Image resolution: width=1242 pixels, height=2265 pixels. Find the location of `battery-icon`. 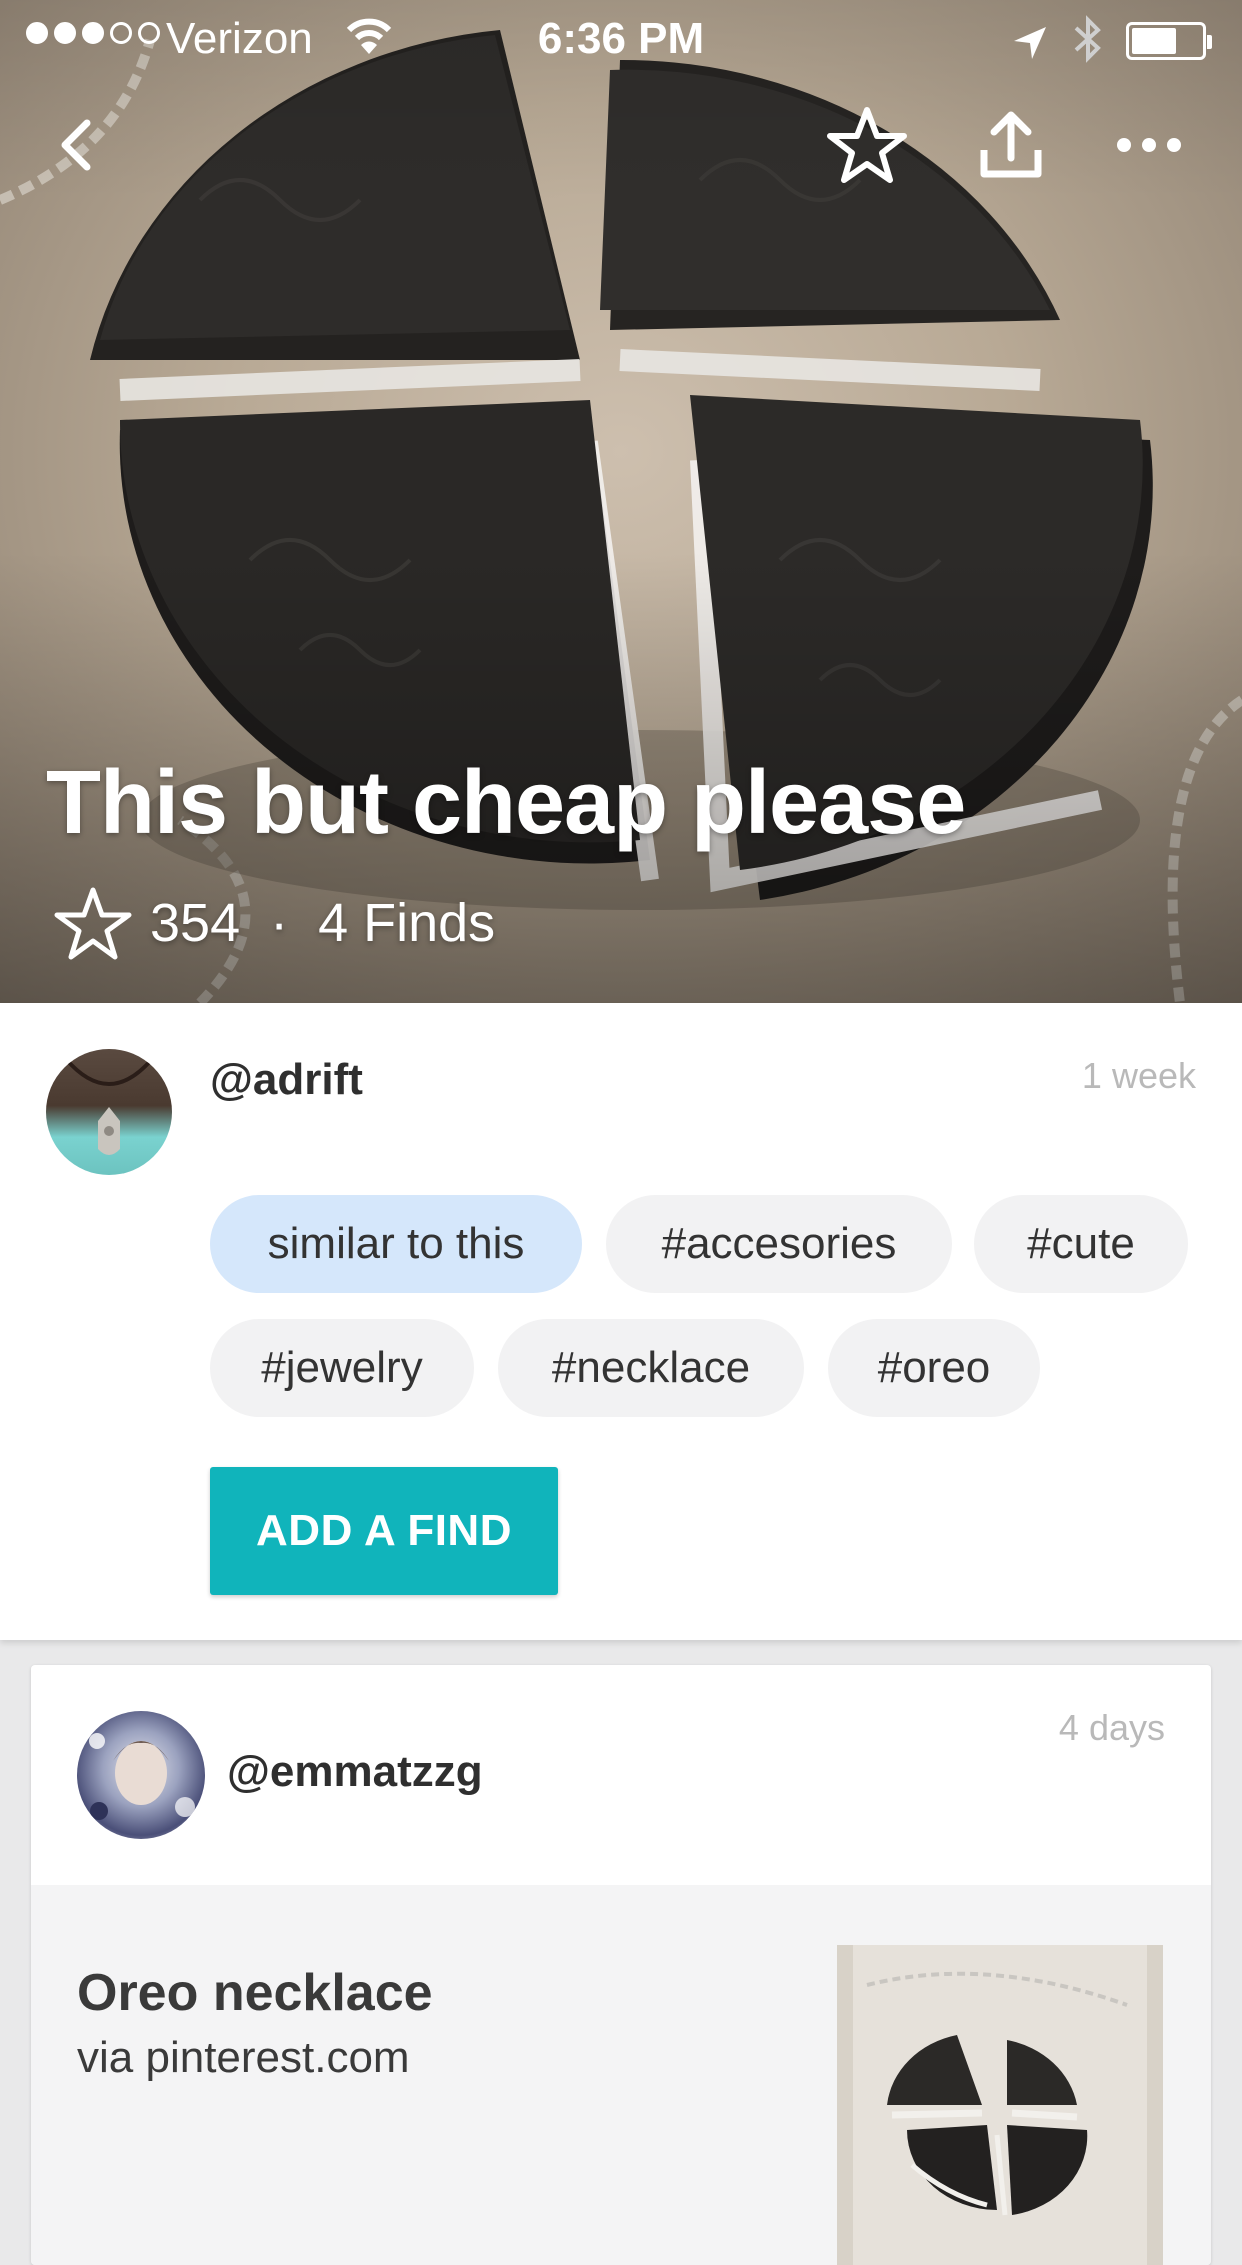

battery-icon is located at coordinates (1169, 41).